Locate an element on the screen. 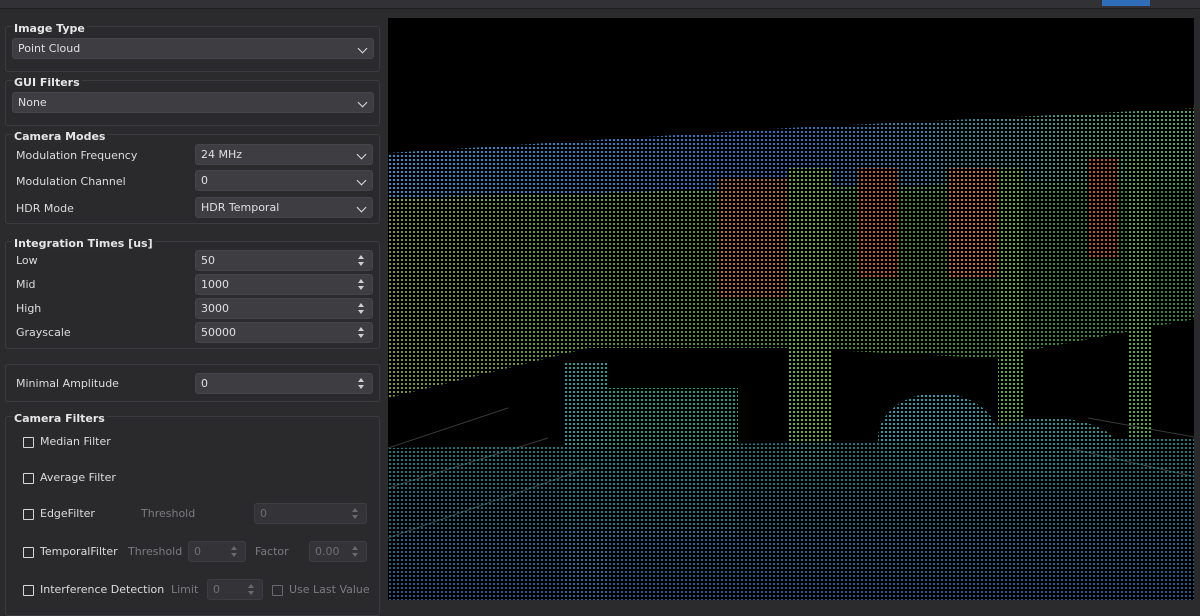 Image resolution: width=1200 pixels, height=616 pixels. interference-limit-spinbox: 0 is located at coordinates (235, 589).